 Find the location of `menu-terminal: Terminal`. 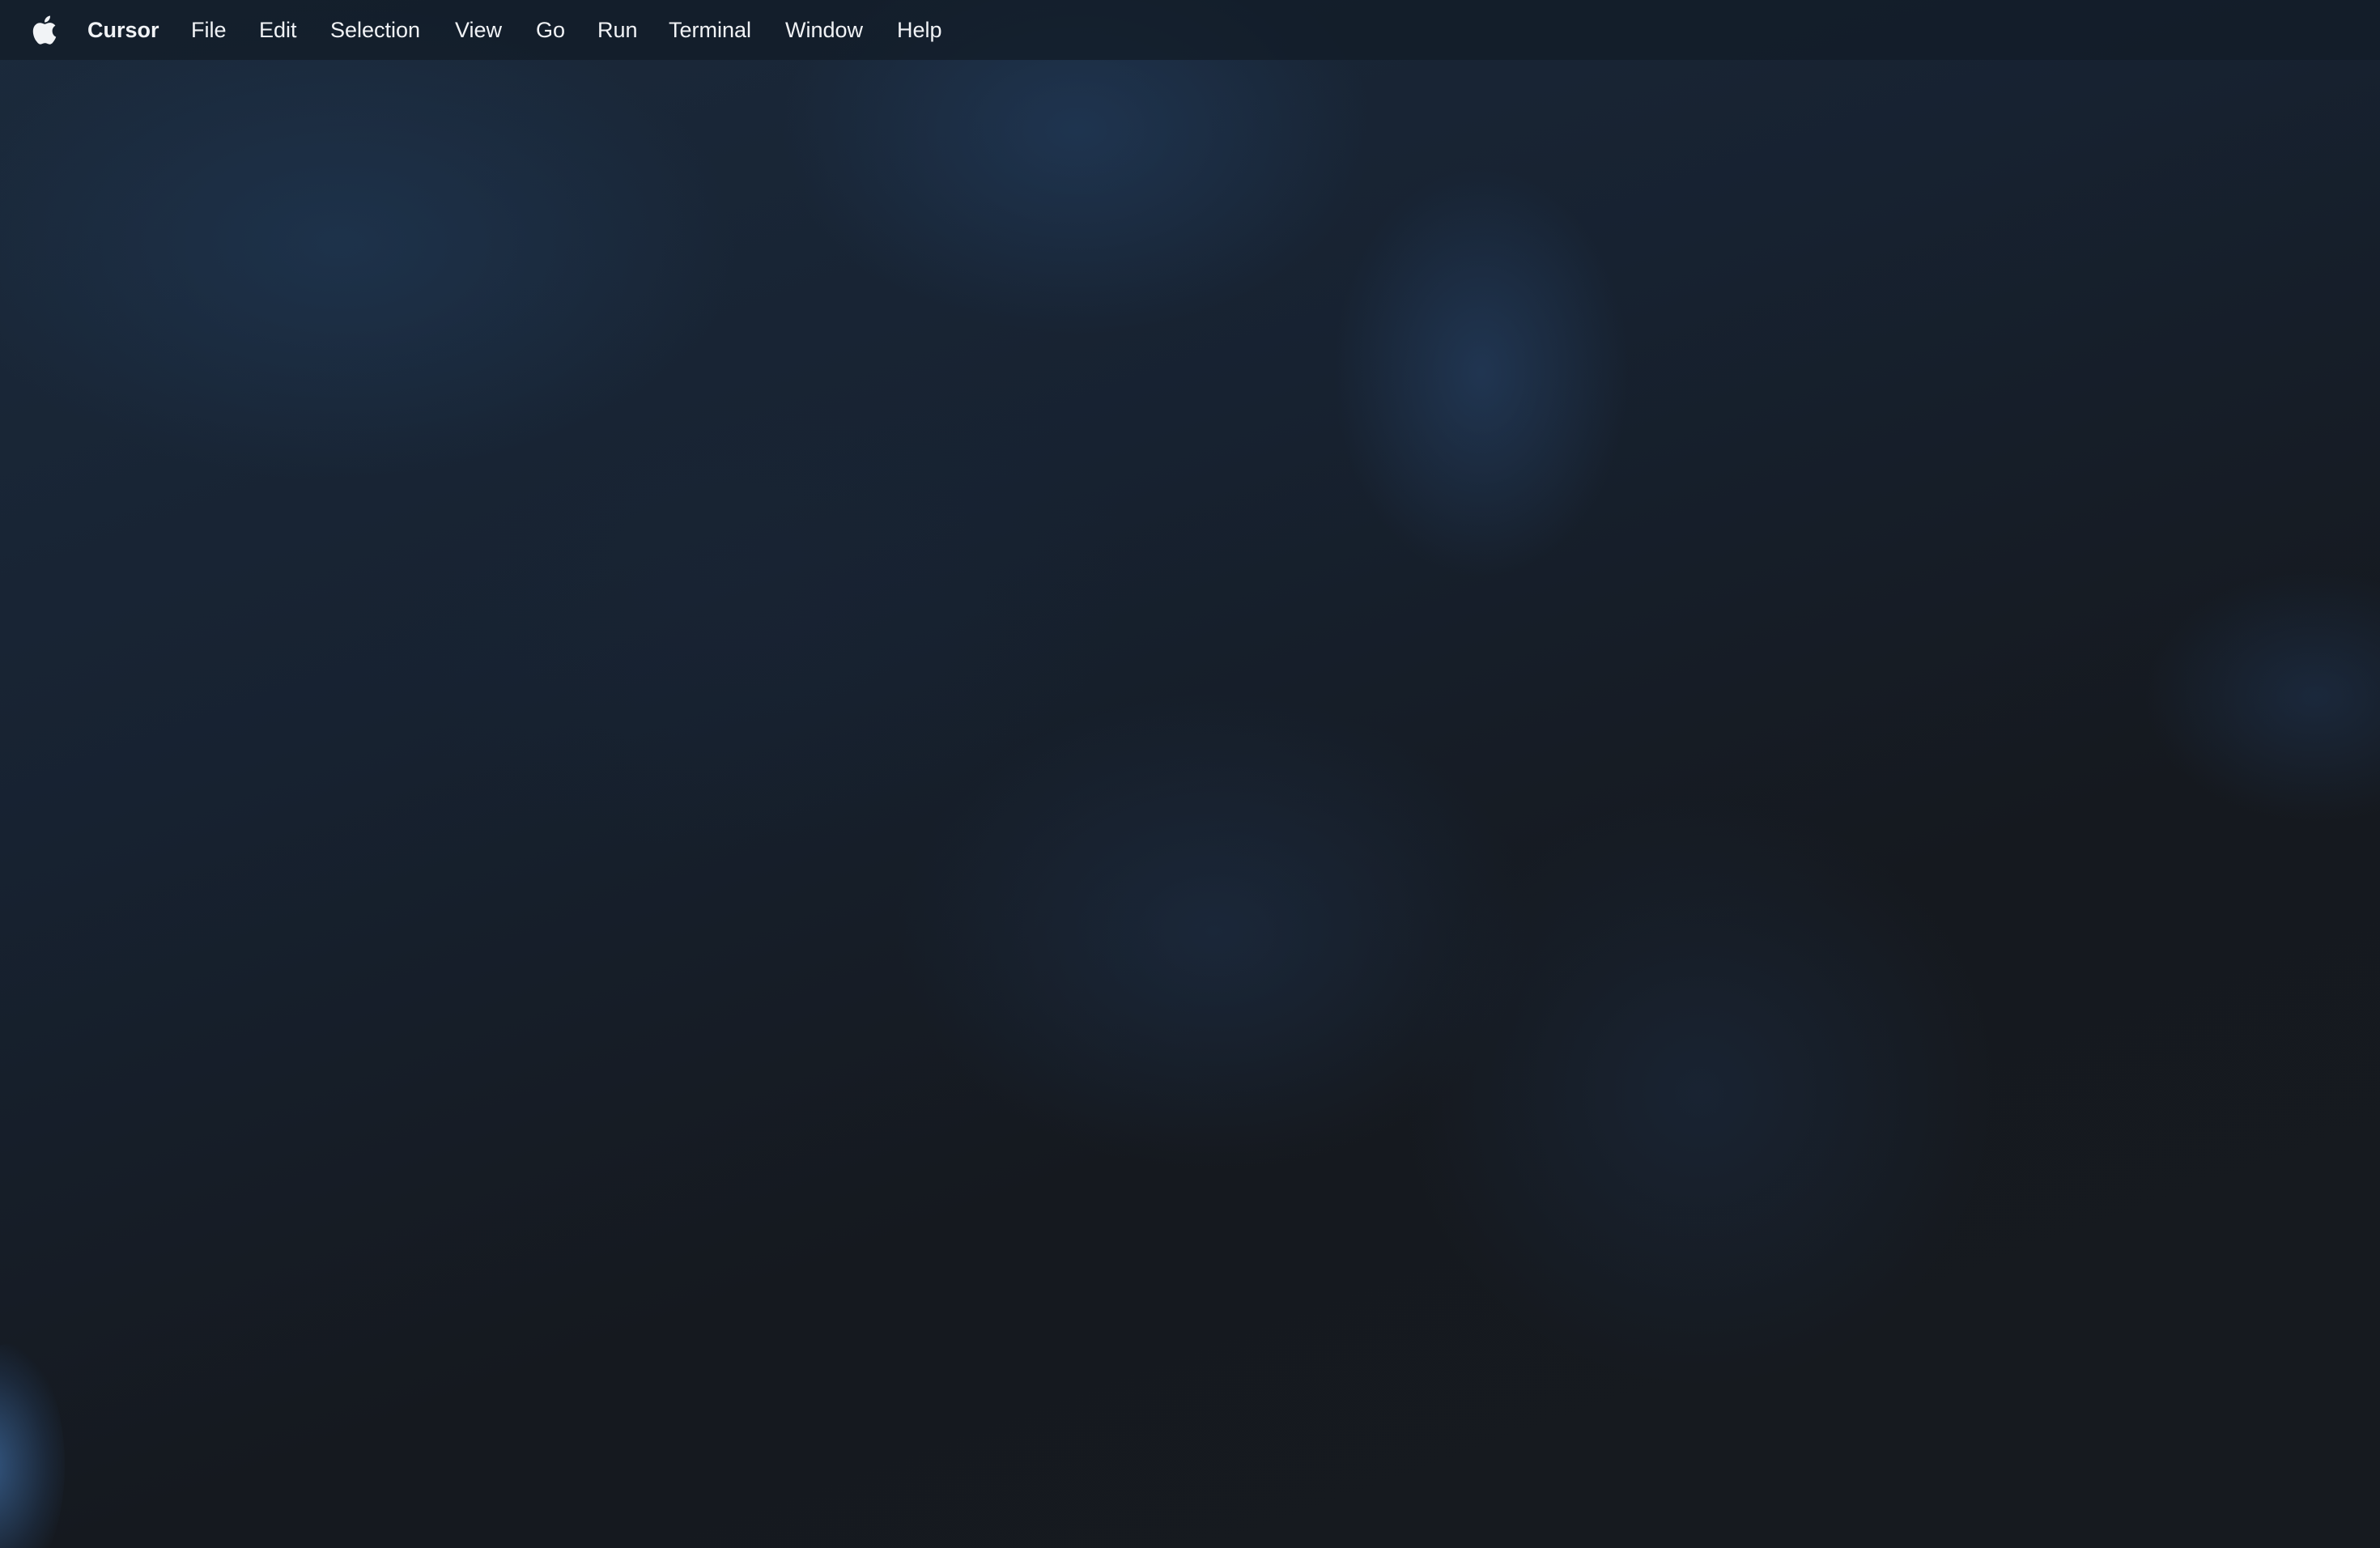

menu-terminal: Terminal is located at coordinates (710, 30).